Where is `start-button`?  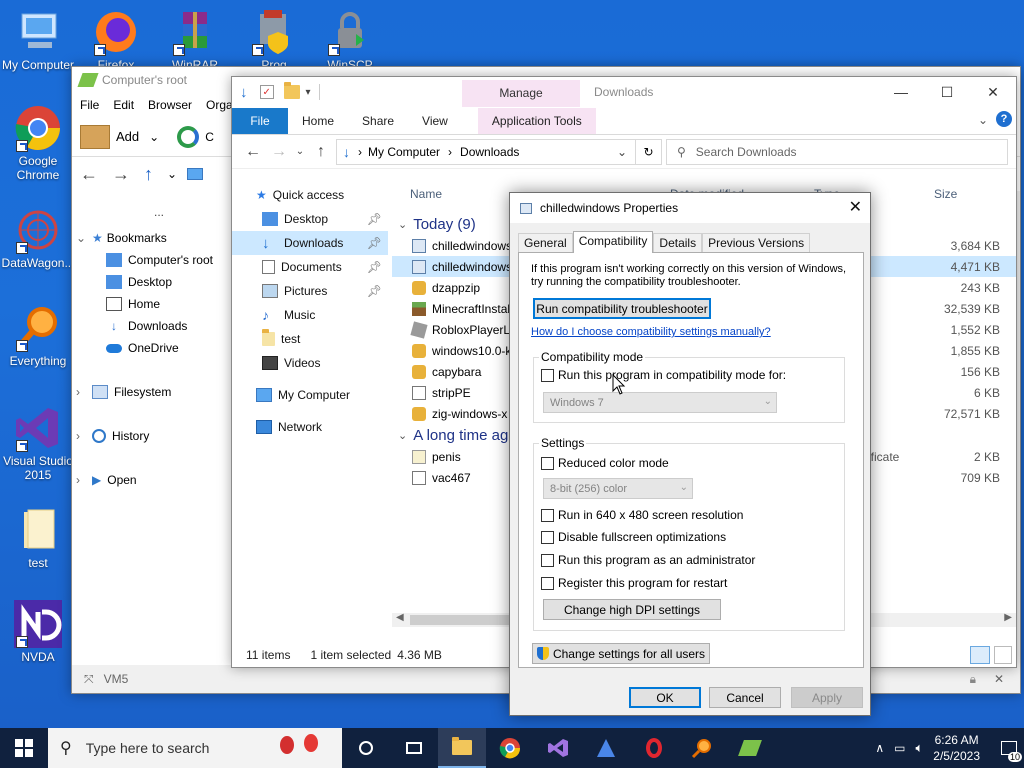 start-button is located at coordinates (24, 748).